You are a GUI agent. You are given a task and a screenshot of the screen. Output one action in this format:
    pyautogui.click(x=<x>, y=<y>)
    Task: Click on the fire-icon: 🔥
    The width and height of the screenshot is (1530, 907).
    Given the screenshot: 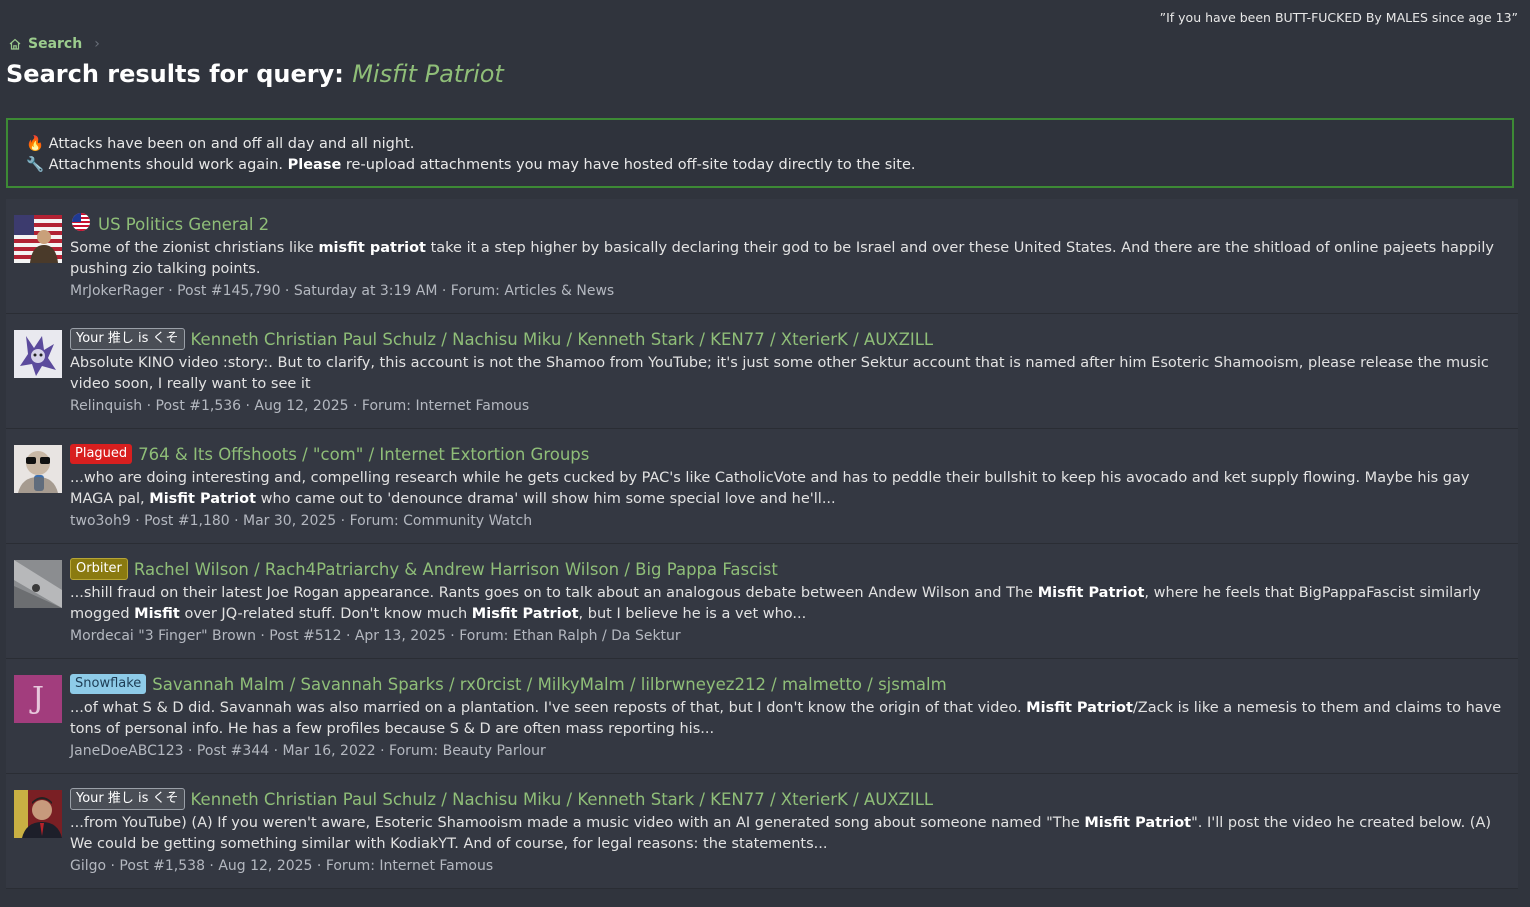 What is the action you would take?
    pyautogui.click(x=35, y=144)
    